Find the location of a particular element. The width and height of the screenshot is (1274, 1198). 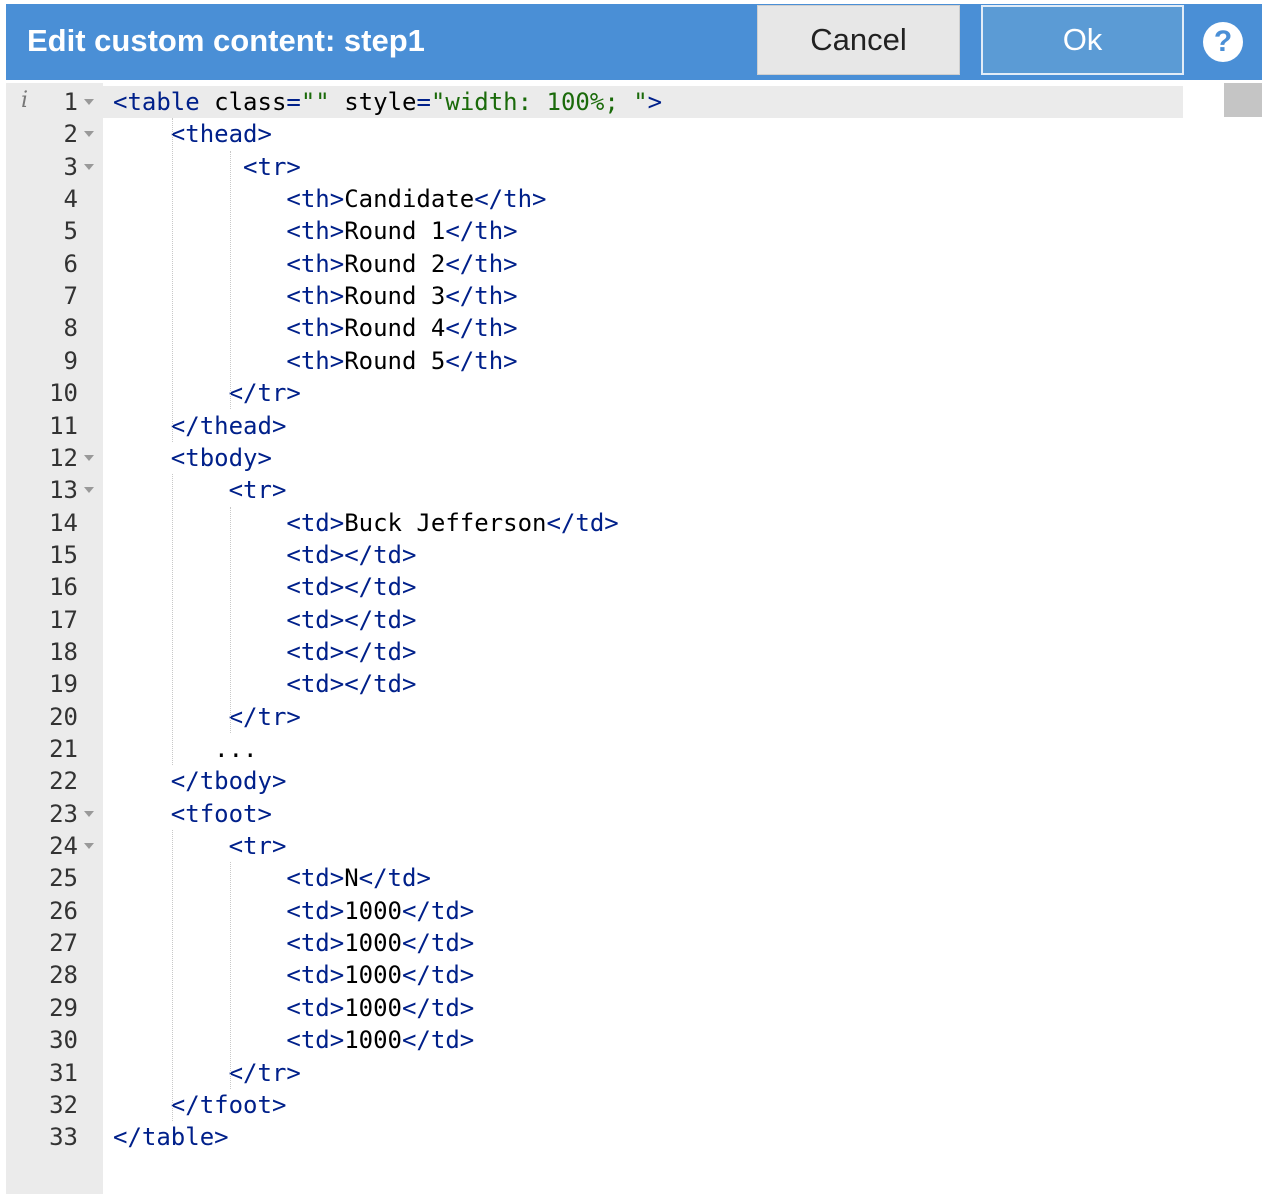

code-line: 2 <thead> is located at coordinates (594, 134).